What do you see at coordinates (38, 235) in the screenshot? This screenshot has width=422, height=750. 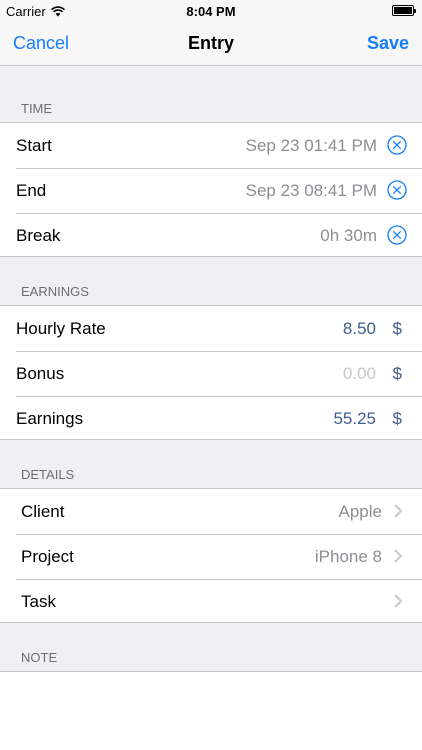 I see `break-label: Break` at bounding box center [38, 235].